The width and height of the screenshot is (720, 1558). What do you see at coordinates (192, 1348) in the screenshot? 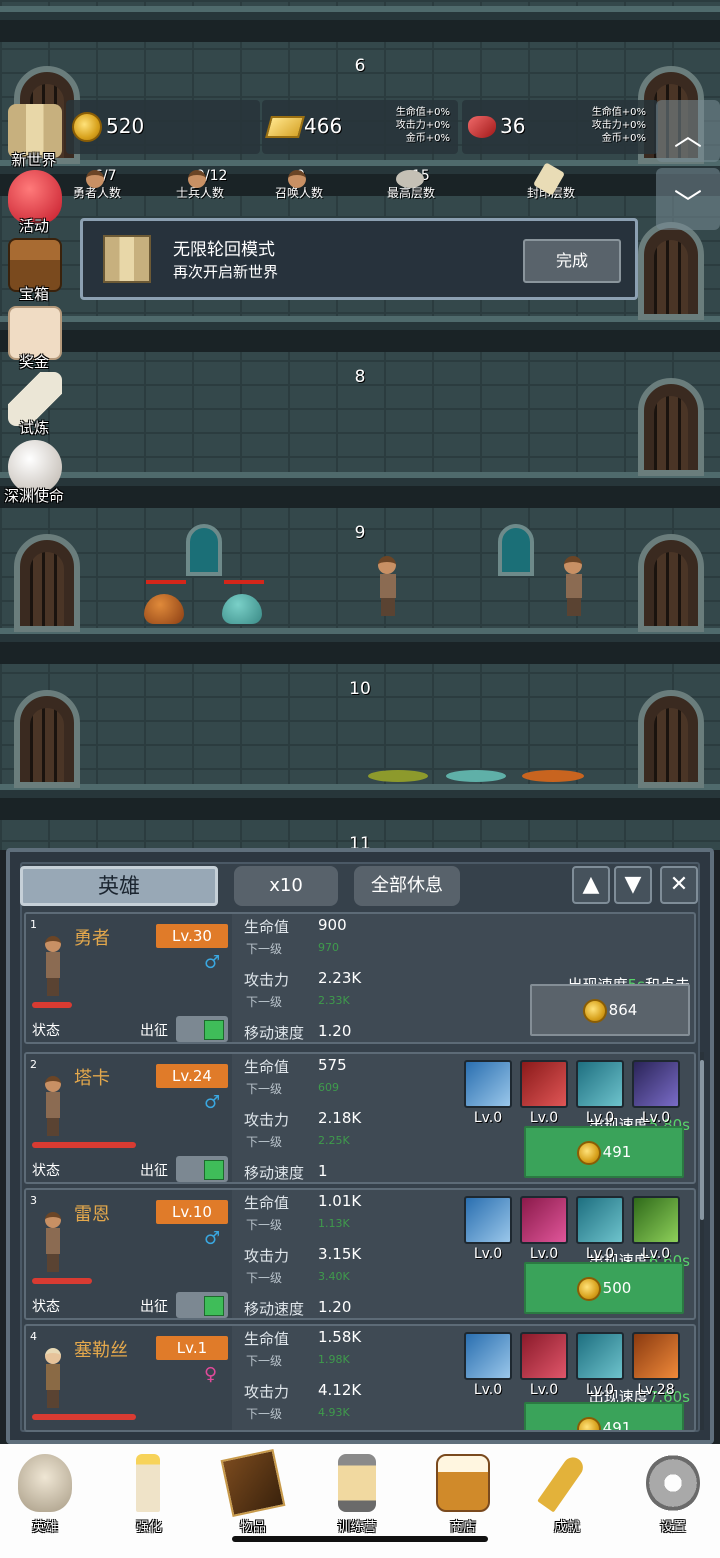
I see `hero-level-badge: Lv.1` at bounding box center [192, 1348].